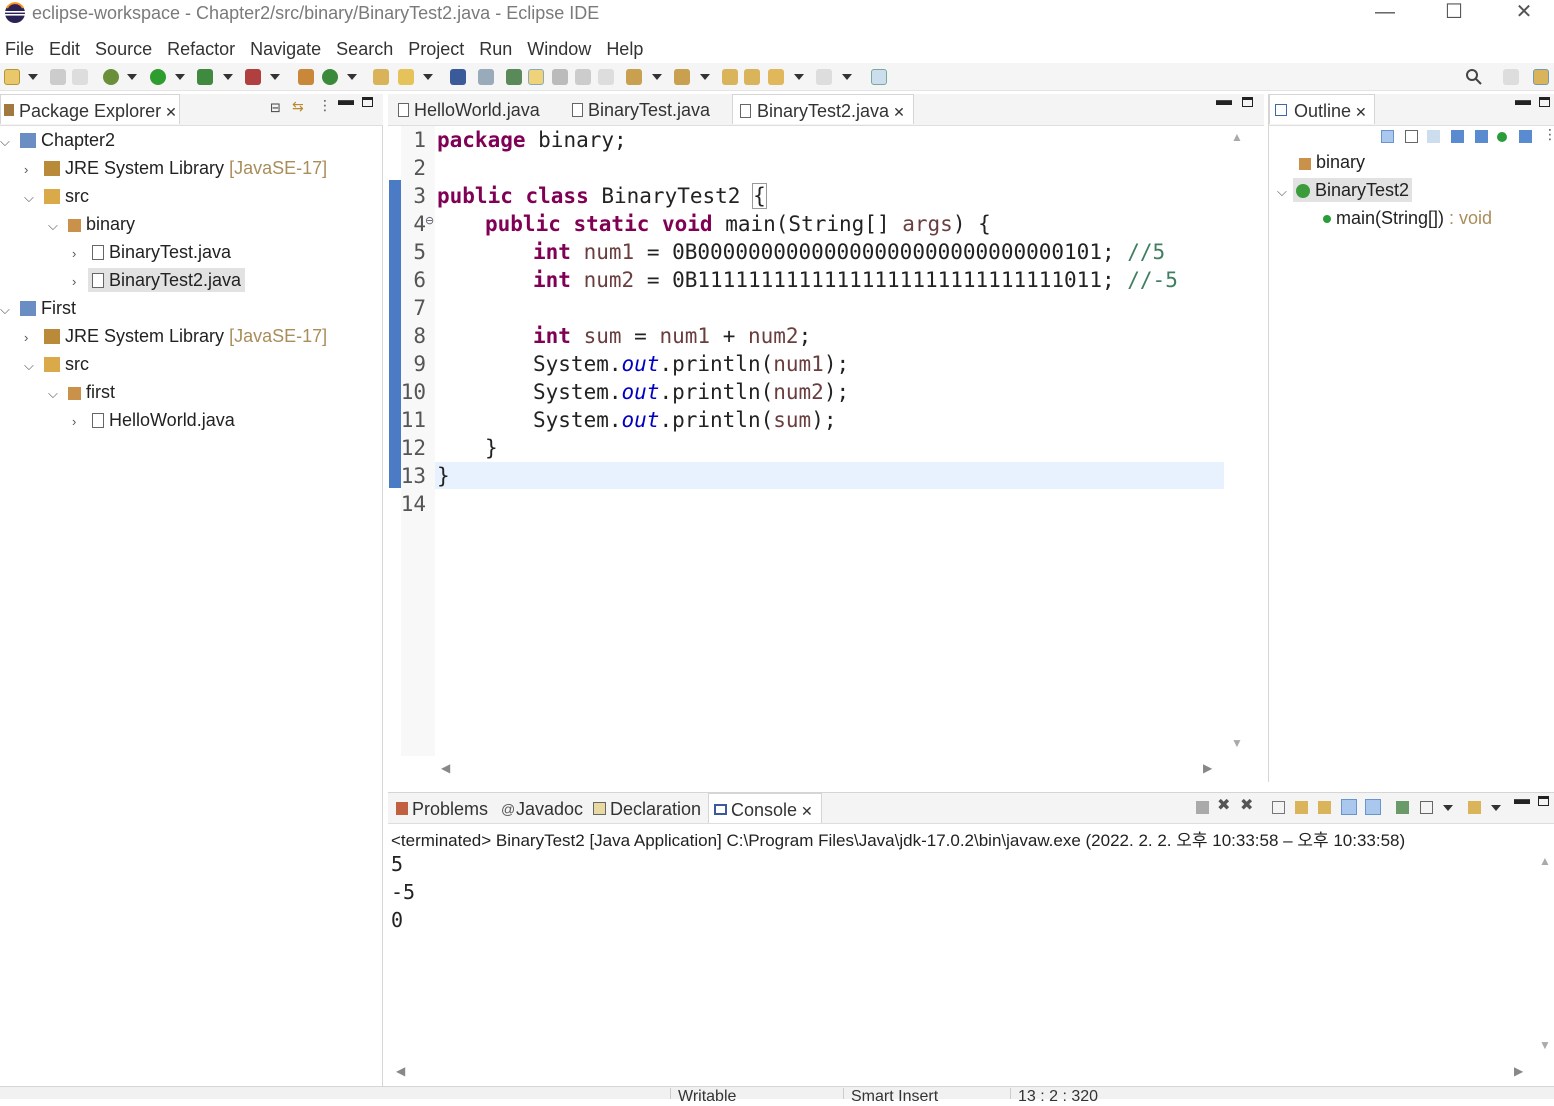 The width and height of the screenshot is (1554, 1106). Describe the element at coordinates (560, 77) in the screenshot. I see `word-wrap-icon` at that location.